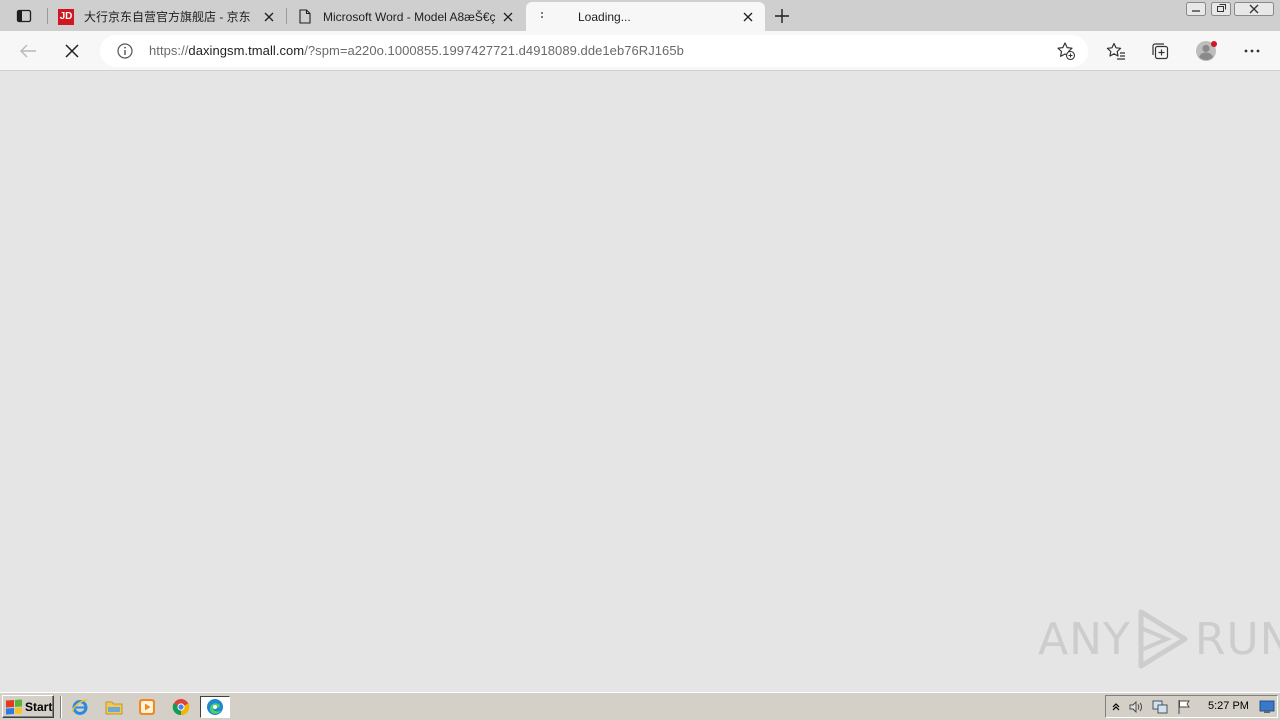  I want to click on site-info-icon, so click(125, 51).